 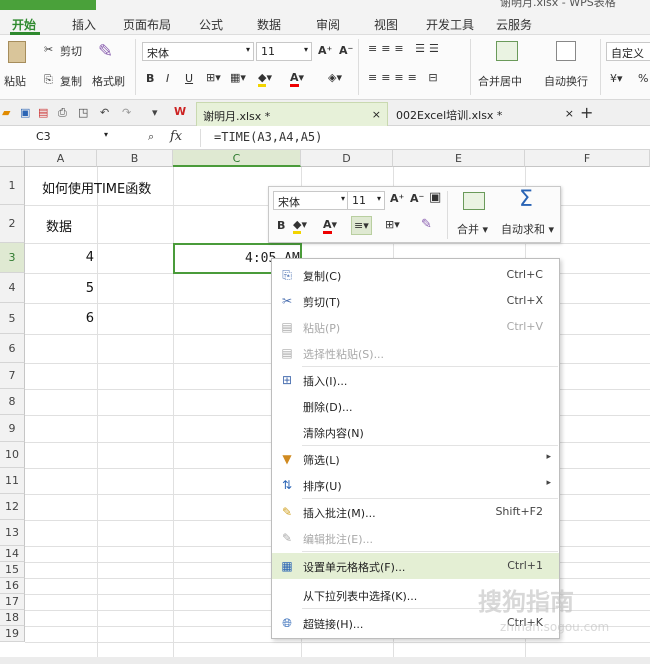 I want to click on mini-font-grow-button: A⁺, so click(x=397, y=198).